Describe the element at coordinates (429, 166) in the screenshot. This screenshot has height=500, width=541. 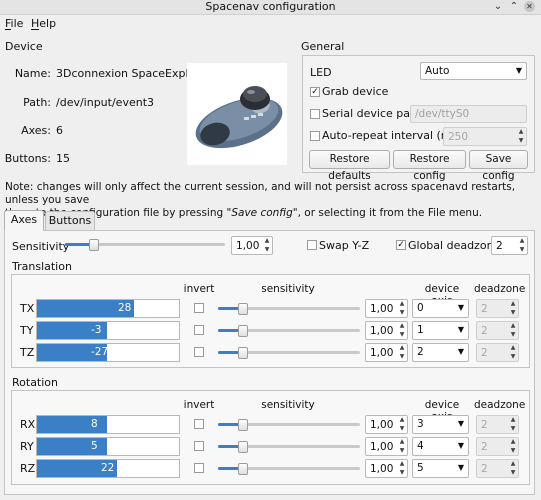
I see `restore-config-button: Restore config` at that location.